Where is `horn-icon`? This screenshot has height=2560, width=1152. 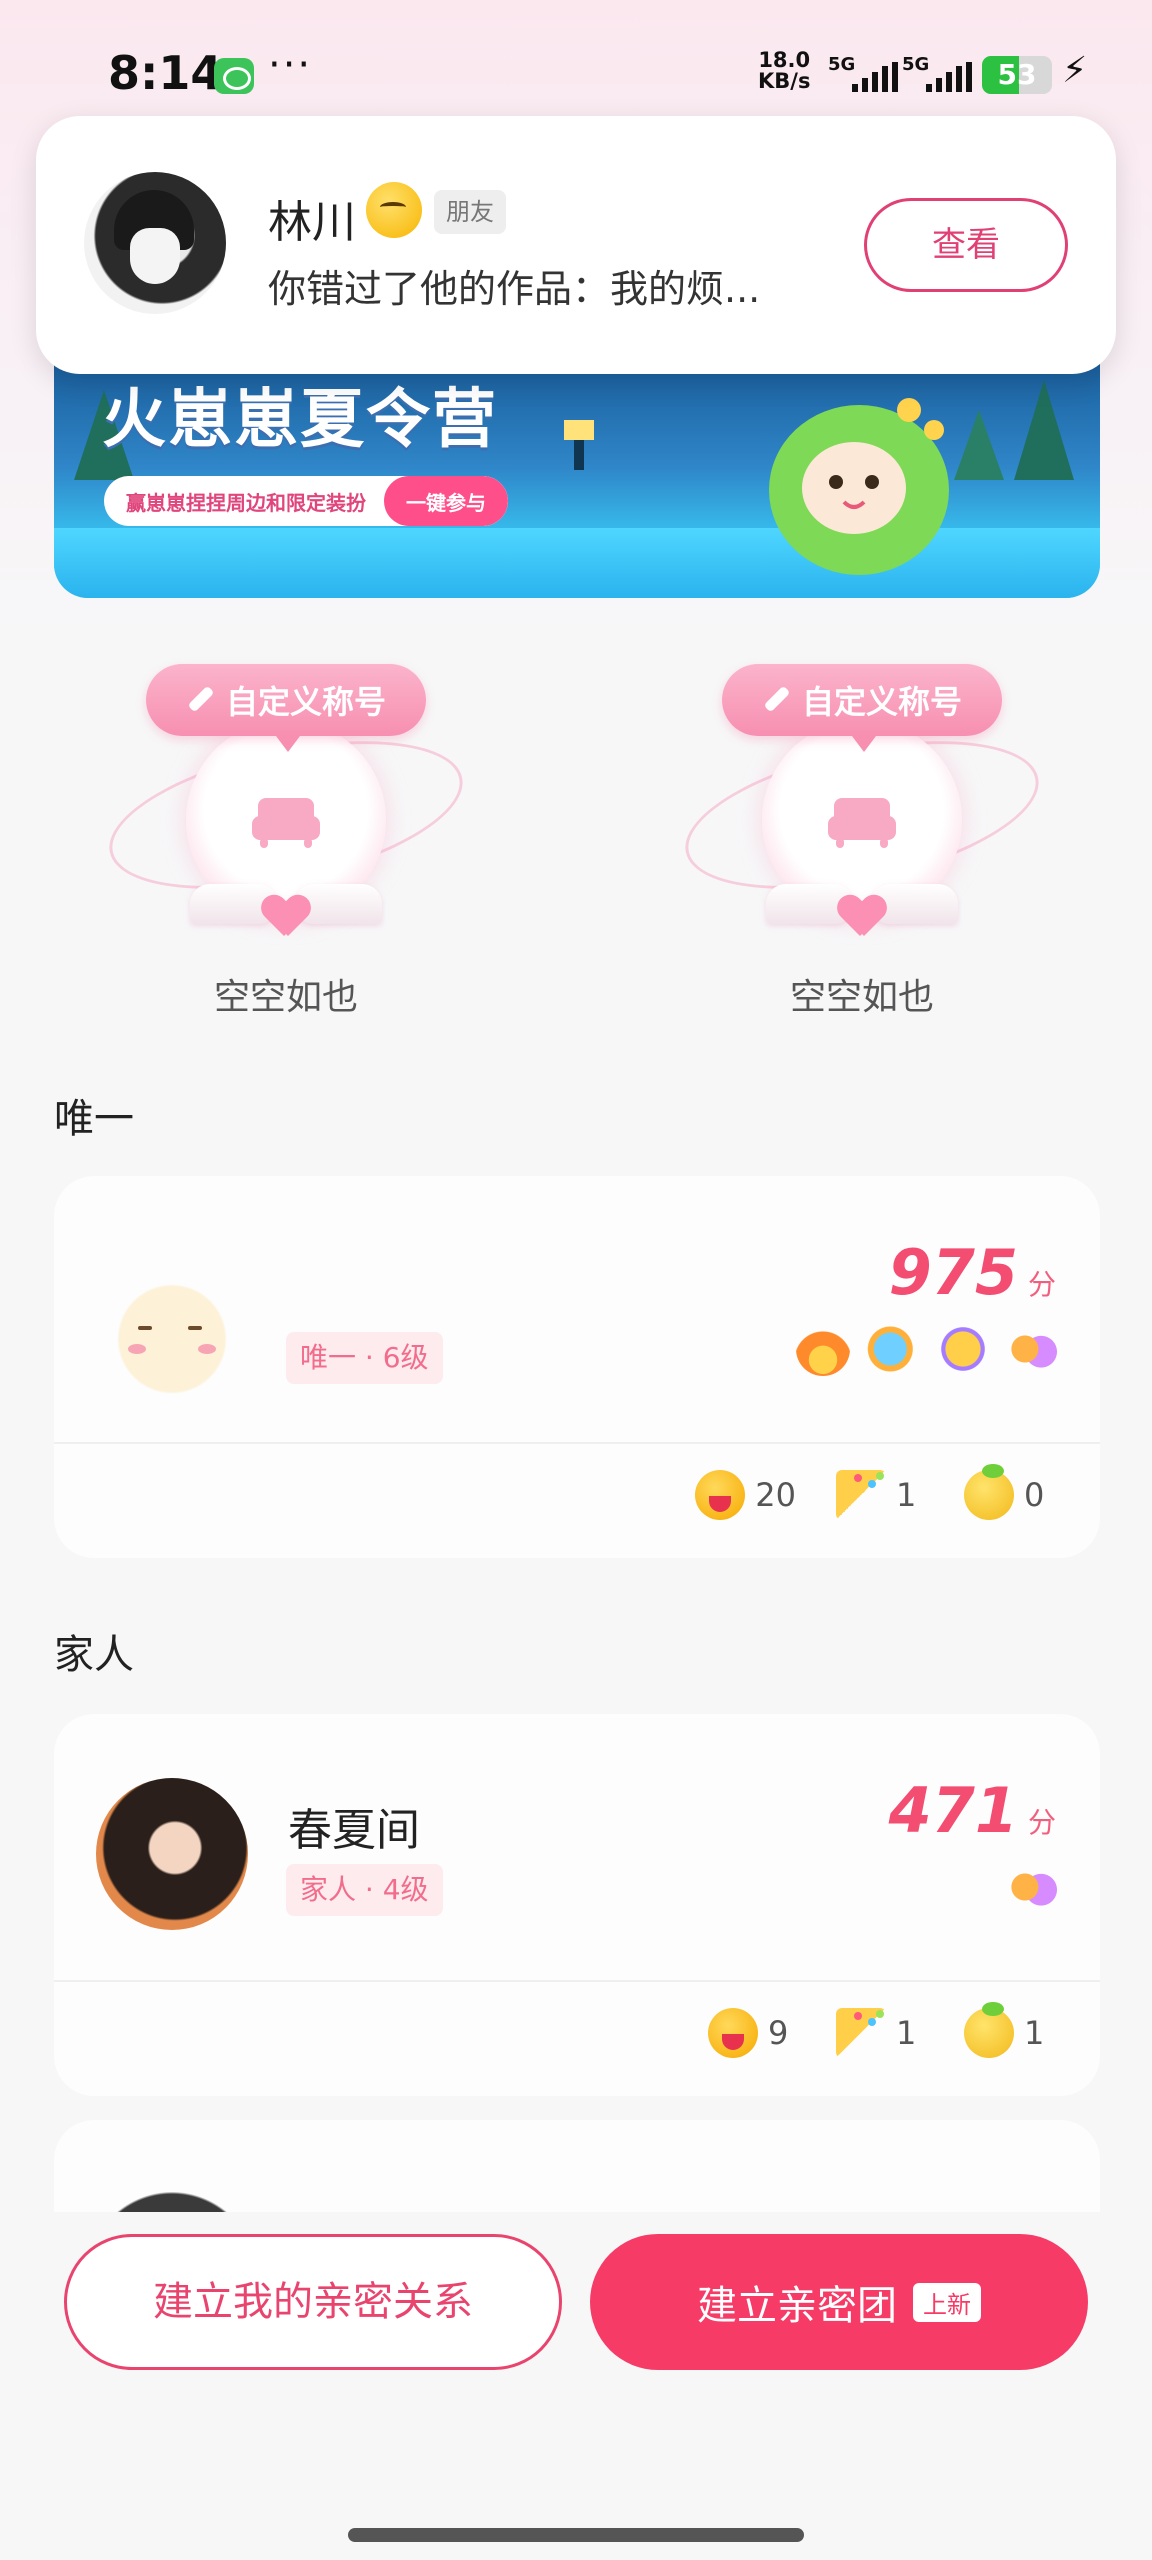 horn-icon is located at coordinates (893, 1349).